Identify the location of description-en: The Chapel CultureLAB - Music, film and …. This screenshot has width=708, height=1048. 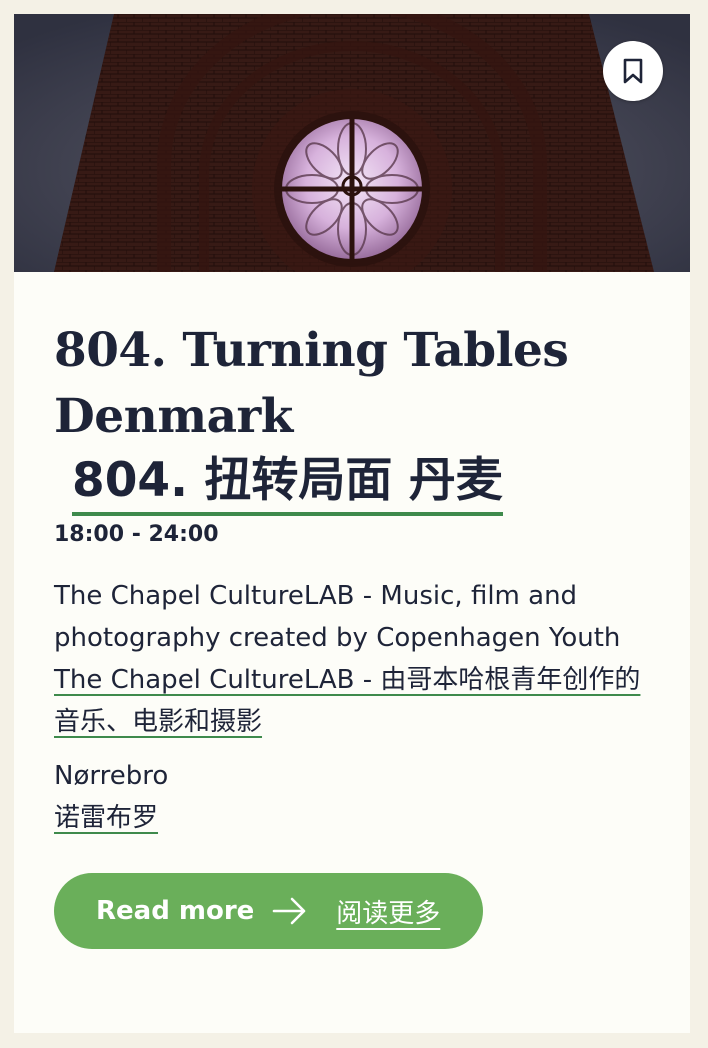
(337, 617).